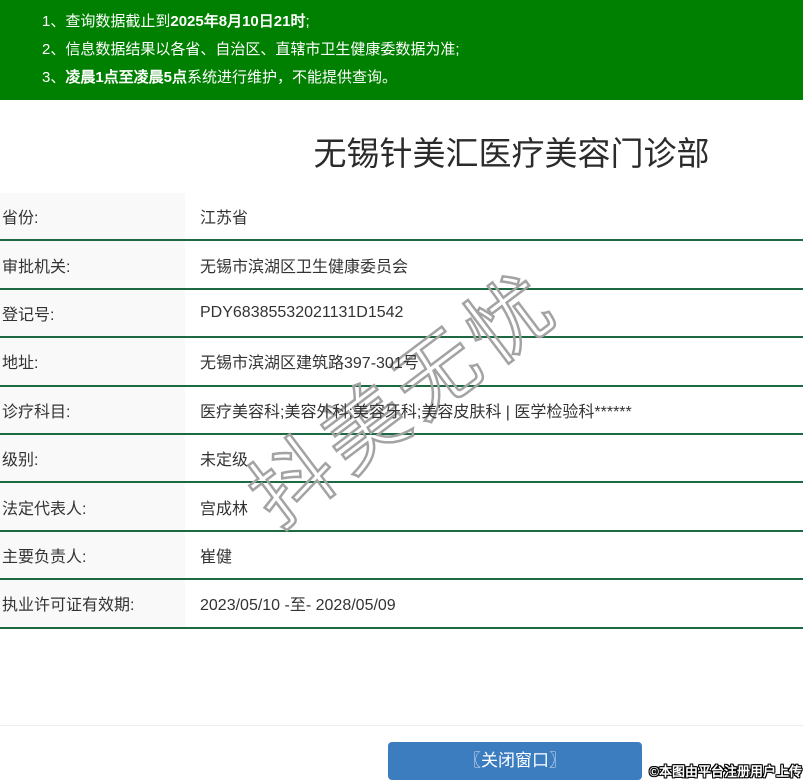 The height and width of the screenshot is (781, 803). Describe the element at coordinates (416, 412) in the screenshot. I see `row-value-text: 医疗美容科;美容外科;美容牙科;美容皮肤科 | 医学检验科******` at that location.